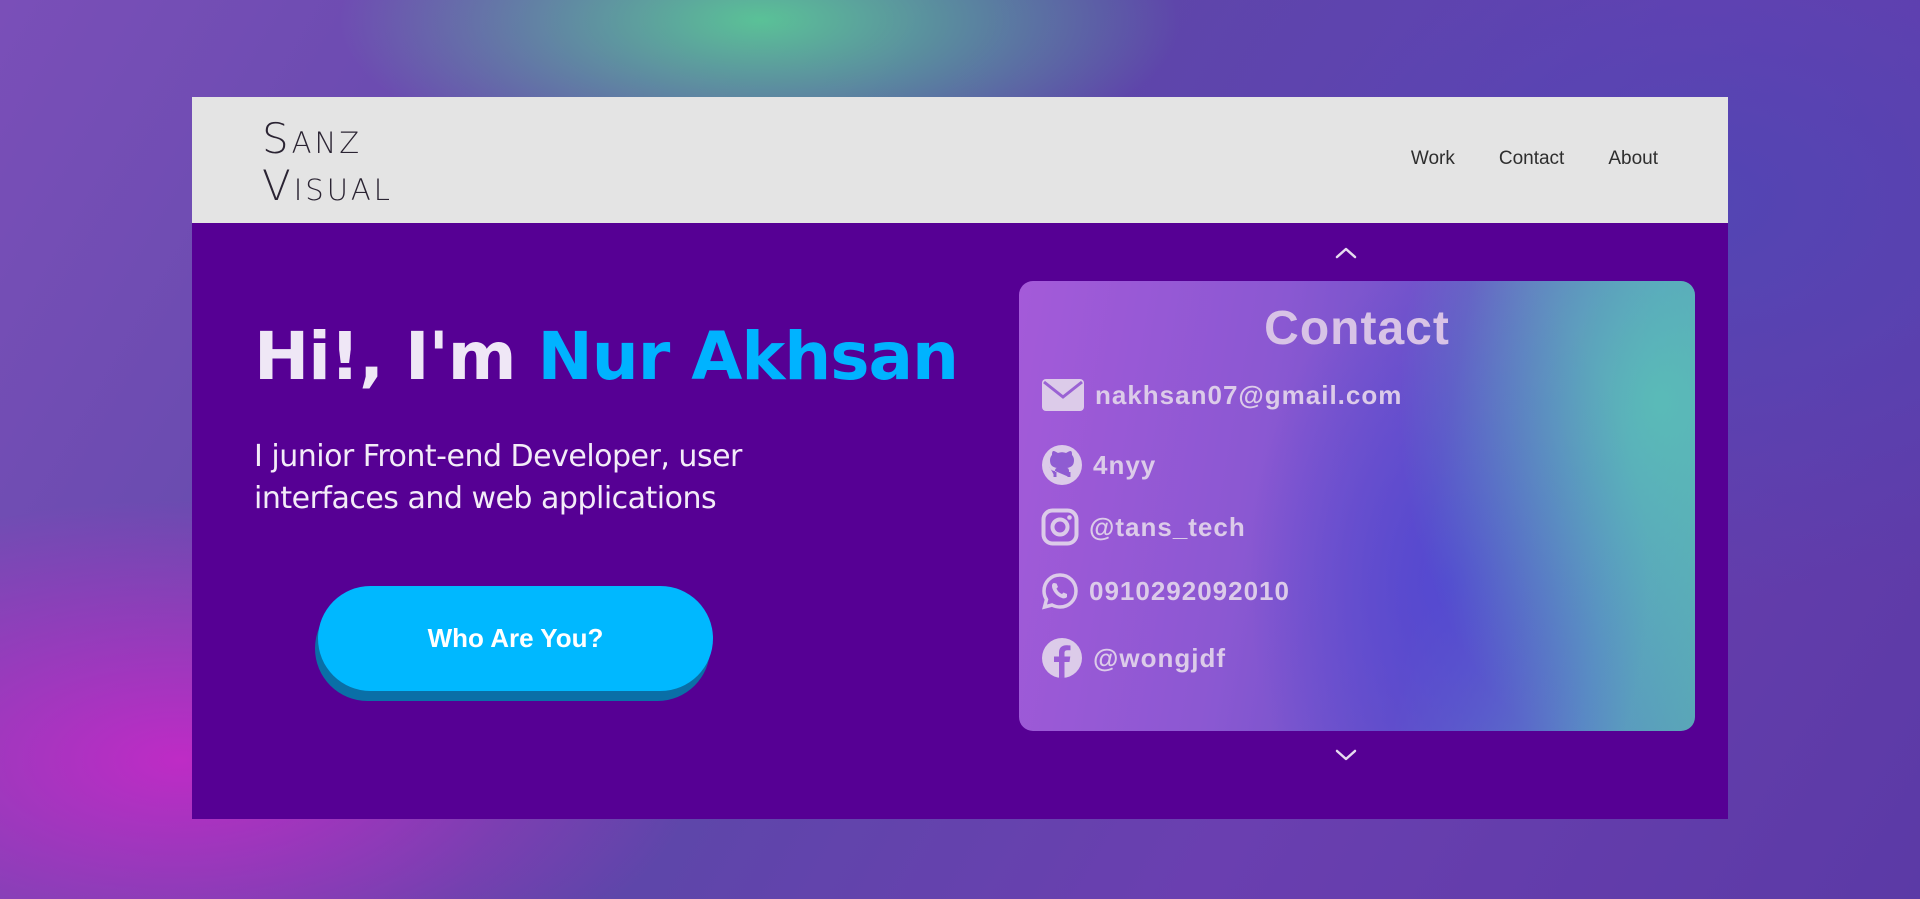 The width and height of the screenshot is (1920, 899). Describe the element at coordinates (1062, 465) in the screenshot. I see `github-icon` at that location.